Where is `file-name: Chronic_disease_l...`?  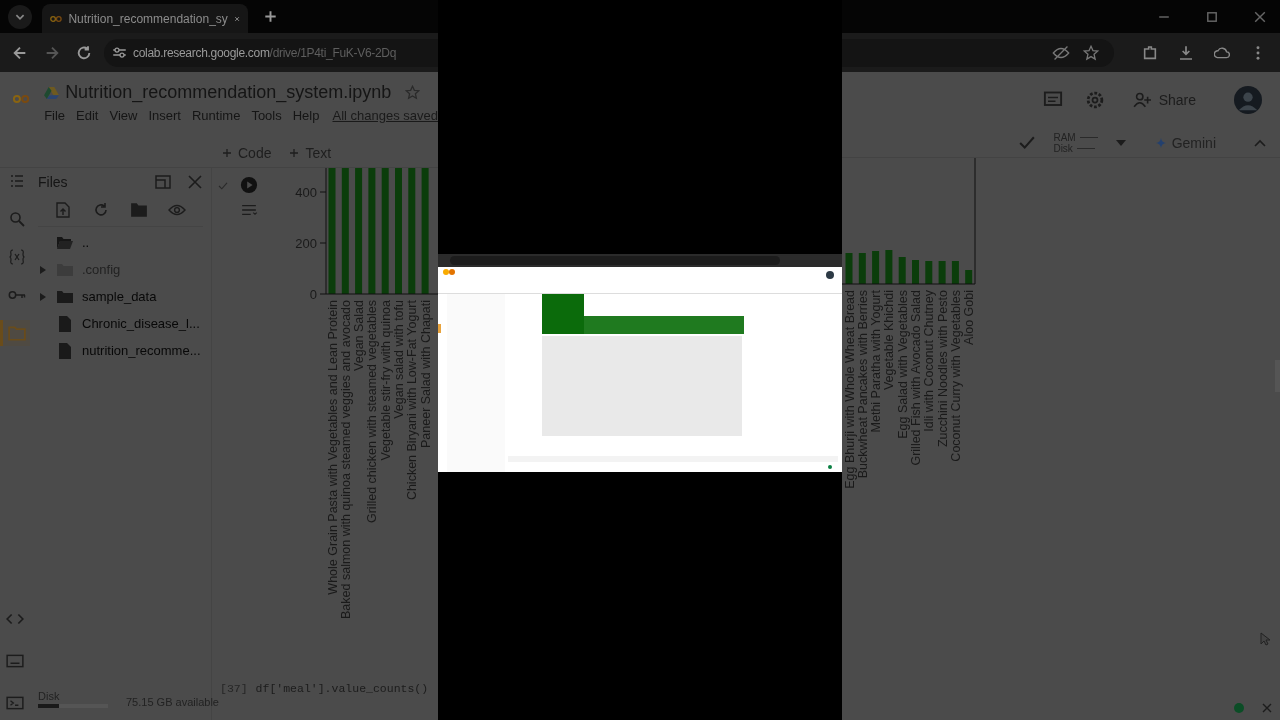
file-name: Chronic_disease_l... is located at coordinates (141, 323).